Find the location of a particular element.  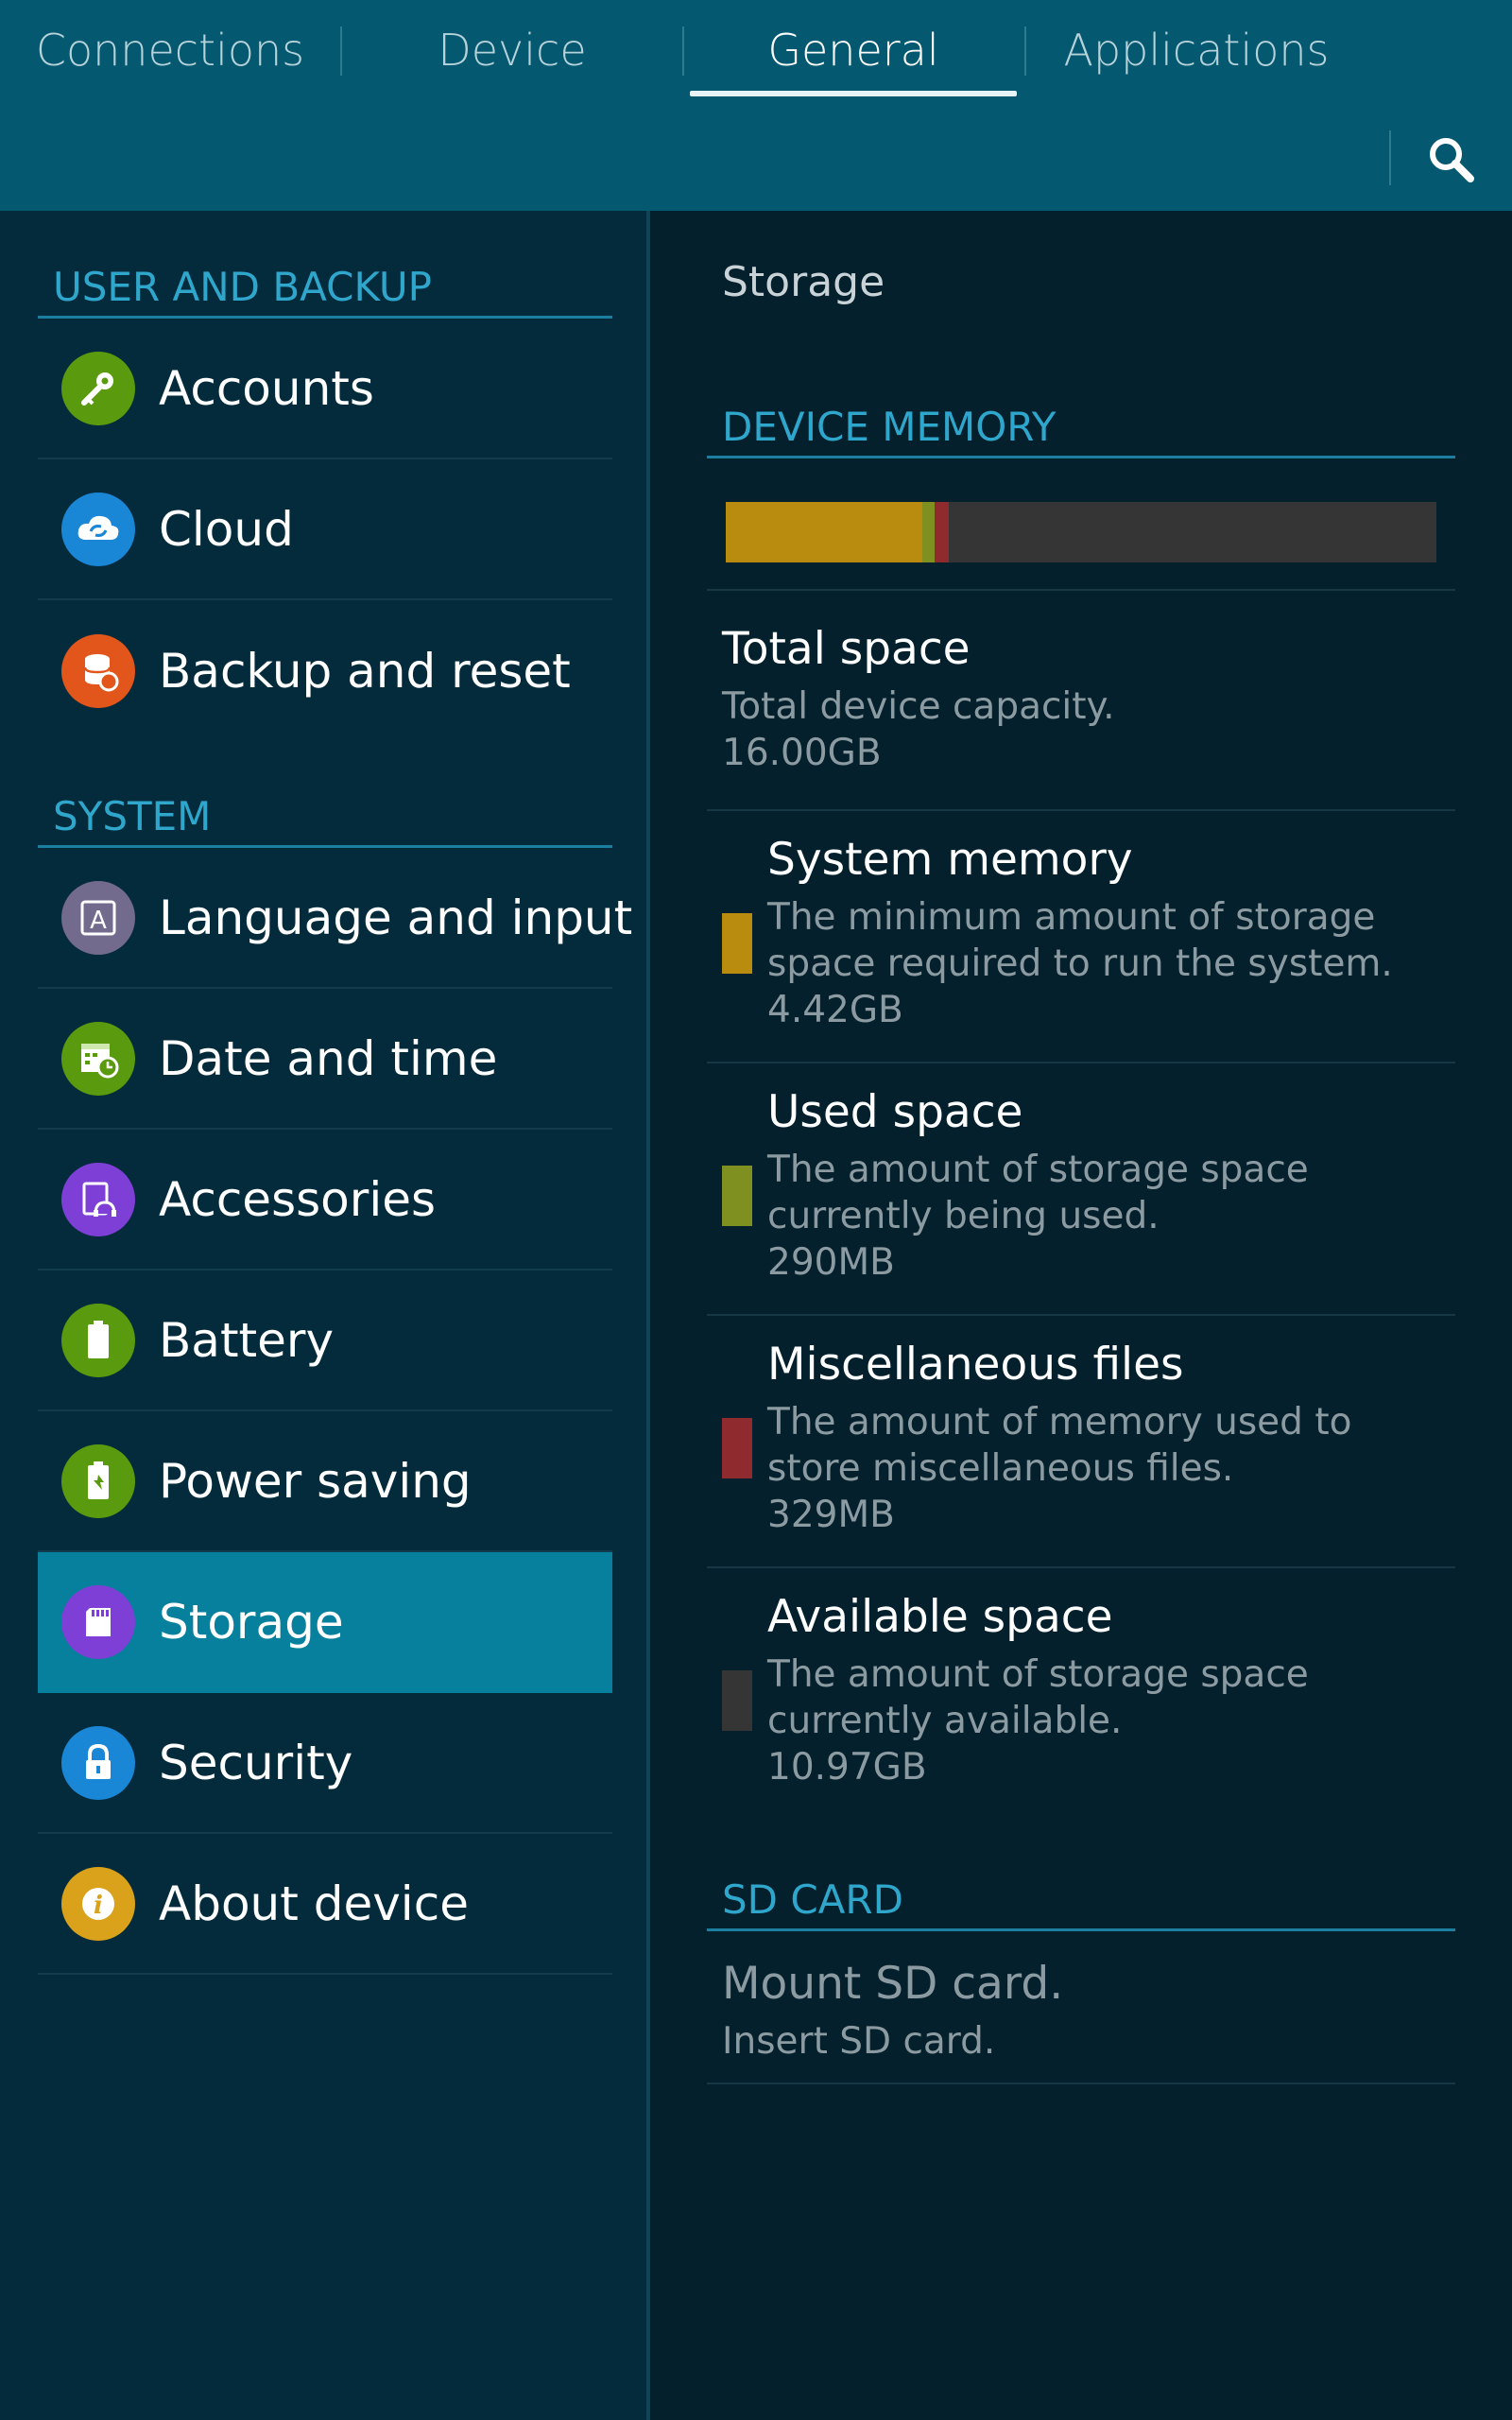

language-icon: A is located at coordinates (98, 917).